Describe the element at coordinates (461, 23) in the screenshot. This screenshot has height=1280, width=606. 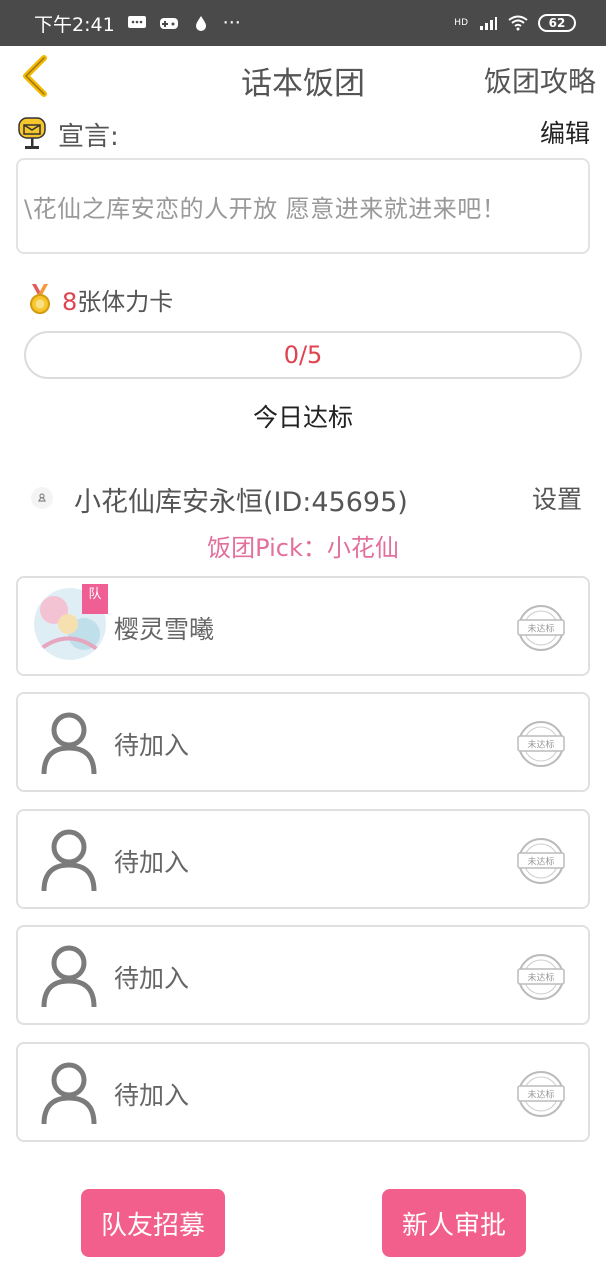
I see `hd-label: HD` at that location.